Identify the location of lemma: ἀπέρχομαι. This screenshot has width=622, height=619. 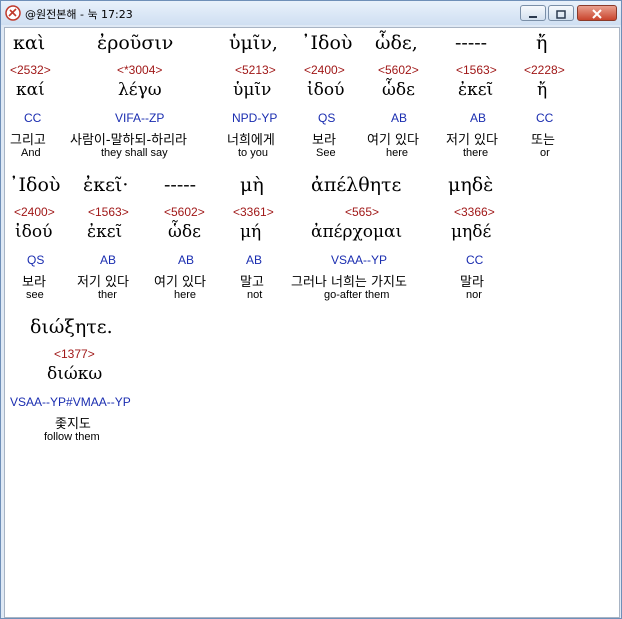
(357, 232).